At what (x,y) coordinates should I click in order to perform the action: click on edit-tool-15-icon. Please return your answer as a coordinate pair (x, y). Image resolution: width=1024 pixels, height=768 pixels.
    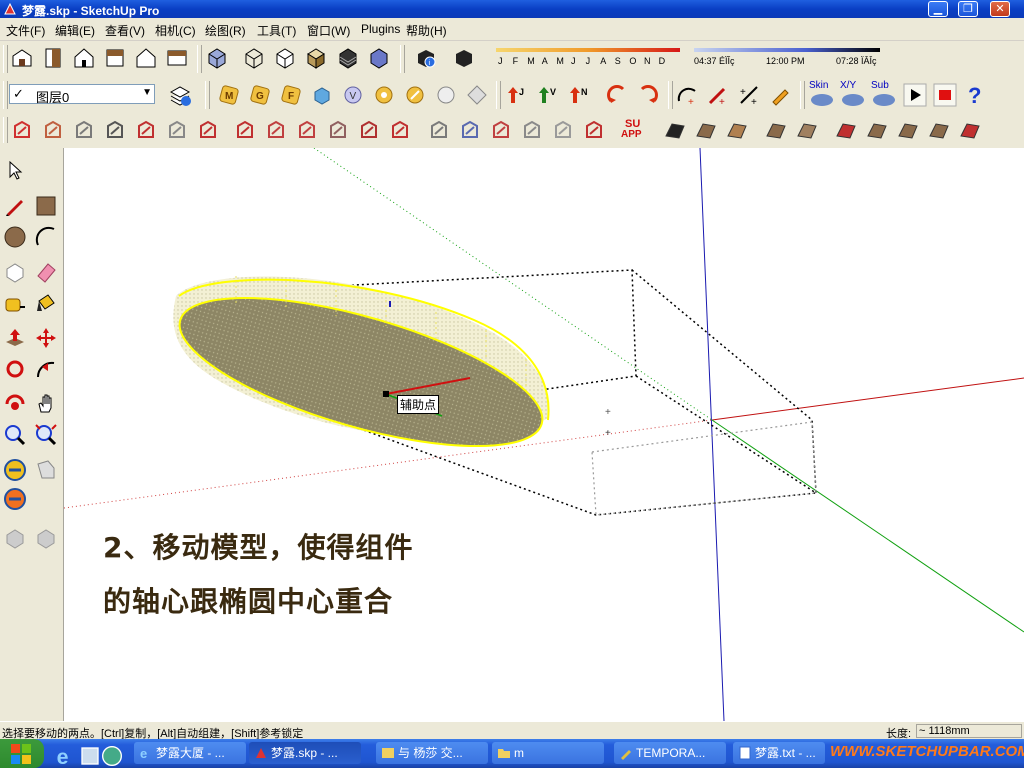
    Looking at the image, I should click on (470, 130).